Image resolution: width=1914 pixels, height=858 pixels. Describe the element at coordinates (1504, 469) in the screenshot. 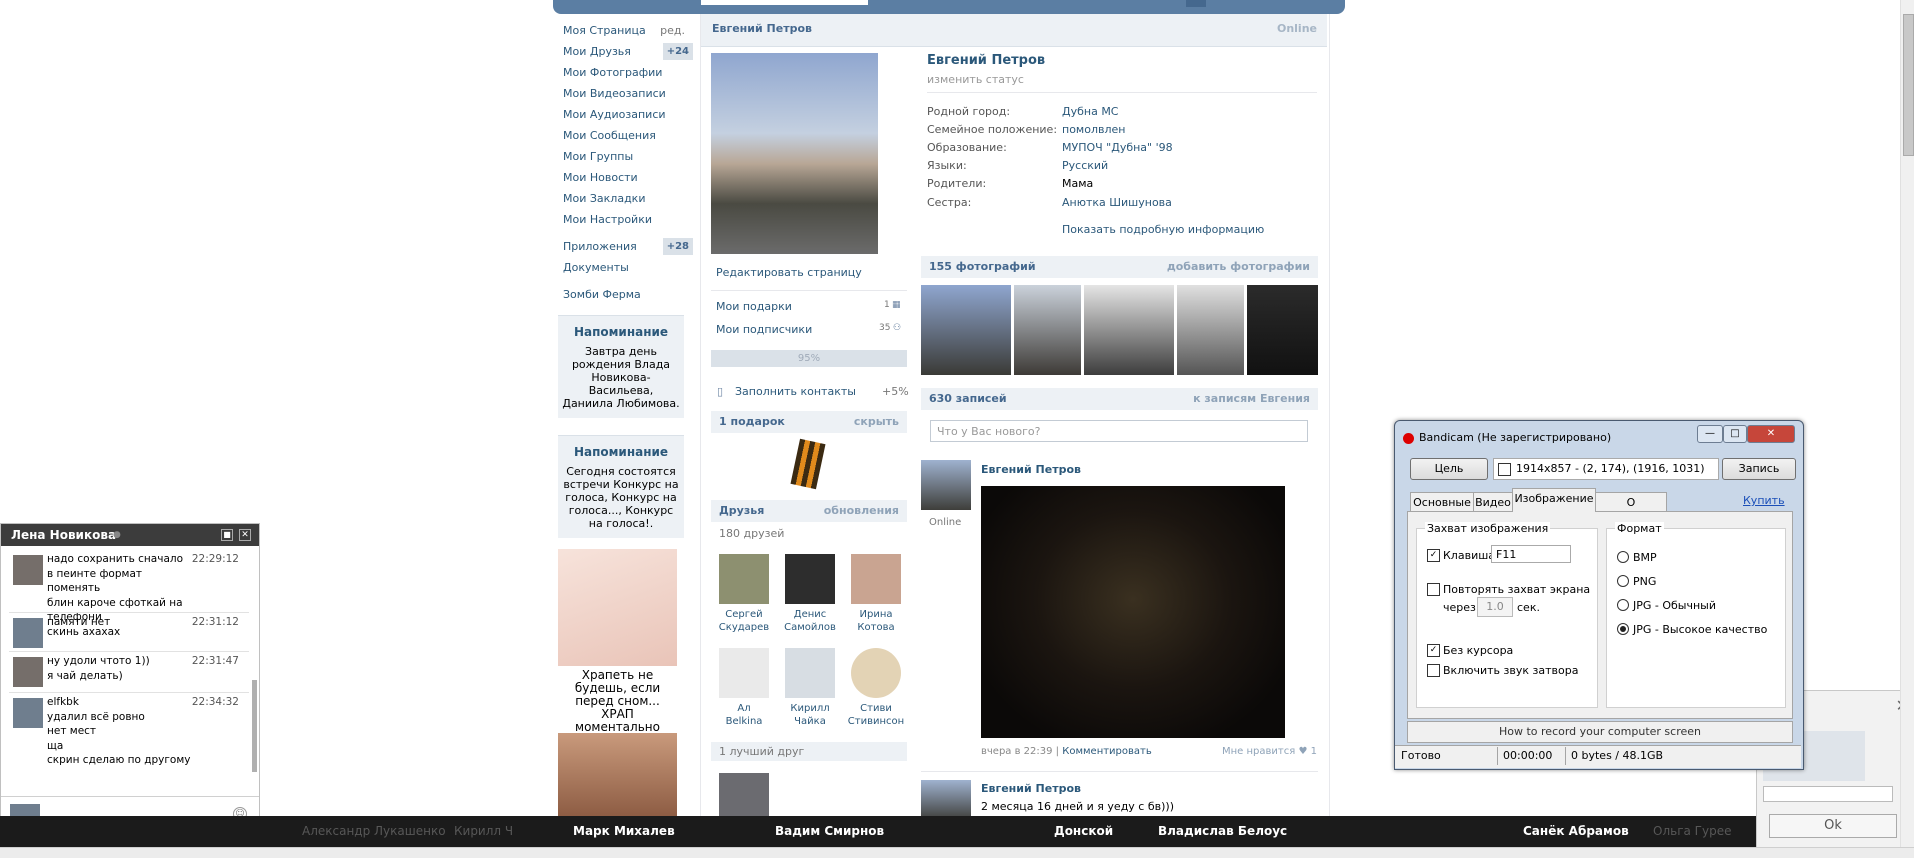

I see `region-checkbox` at that location.